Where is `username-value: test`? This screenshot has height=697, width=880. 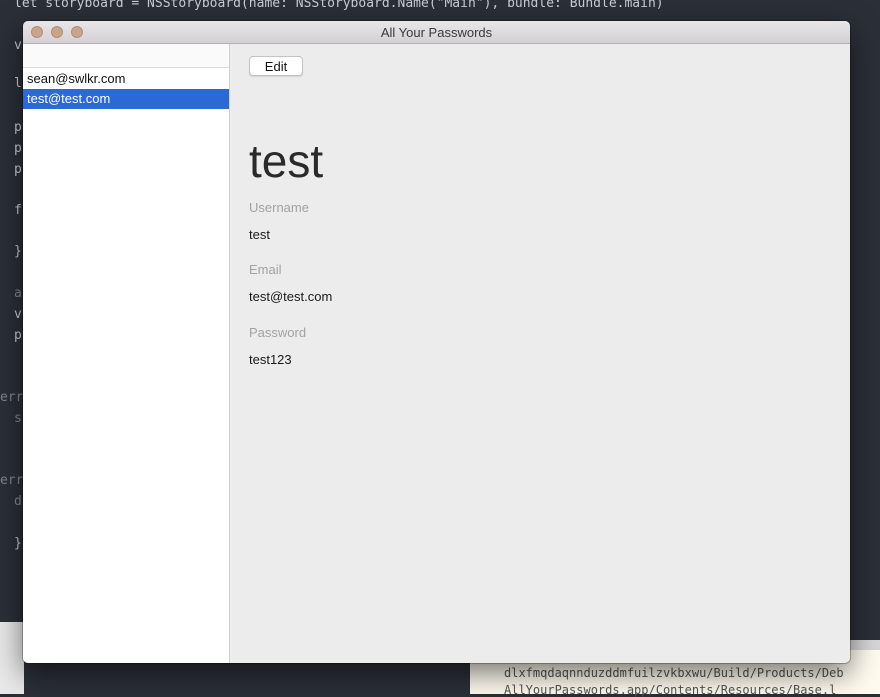
username-value: test is located at coordinates (259, 234).